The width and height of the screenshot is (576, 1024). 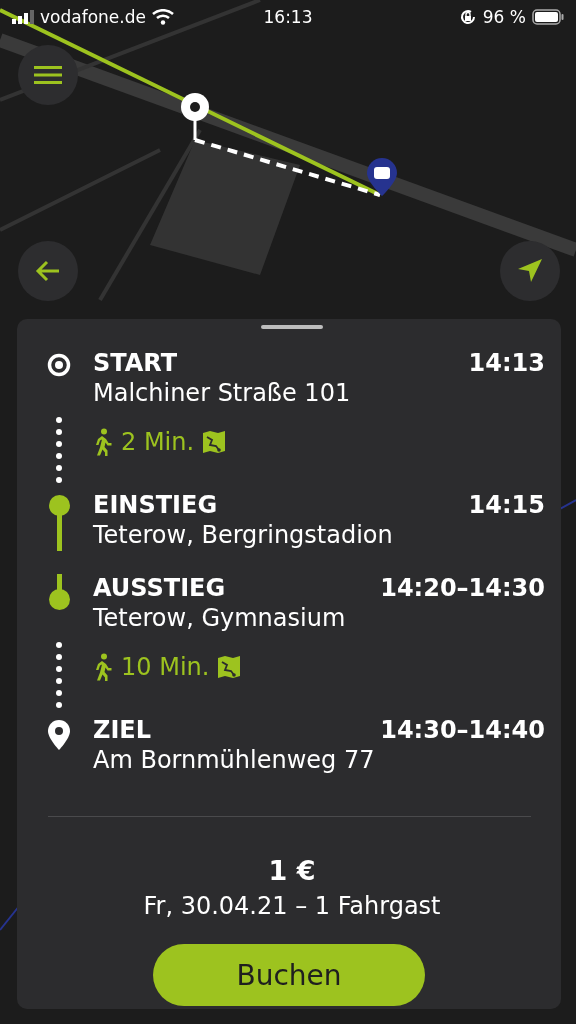 I want to click on clock-time: 16:13, so click(x=288, y=17).